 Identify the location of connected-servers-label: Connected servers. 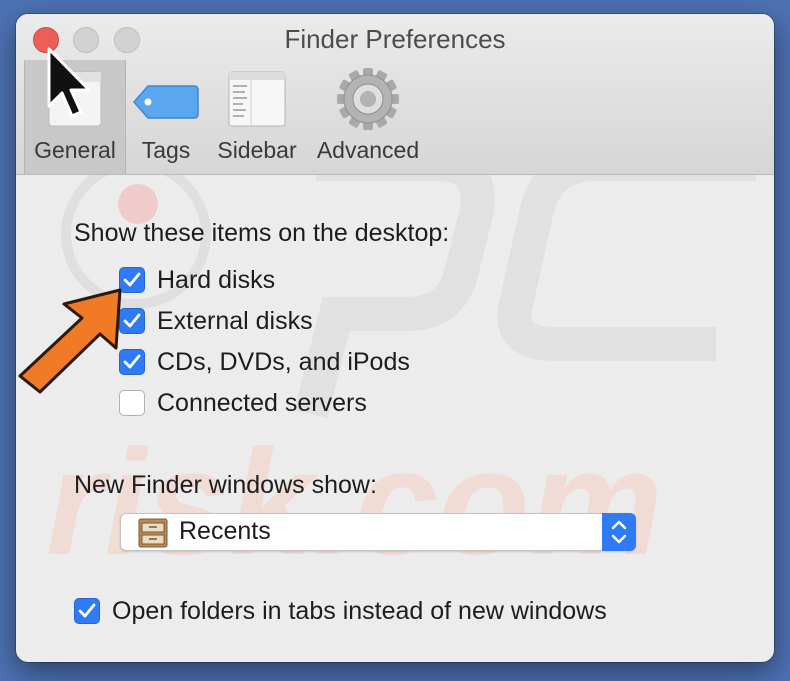
(262, 402).